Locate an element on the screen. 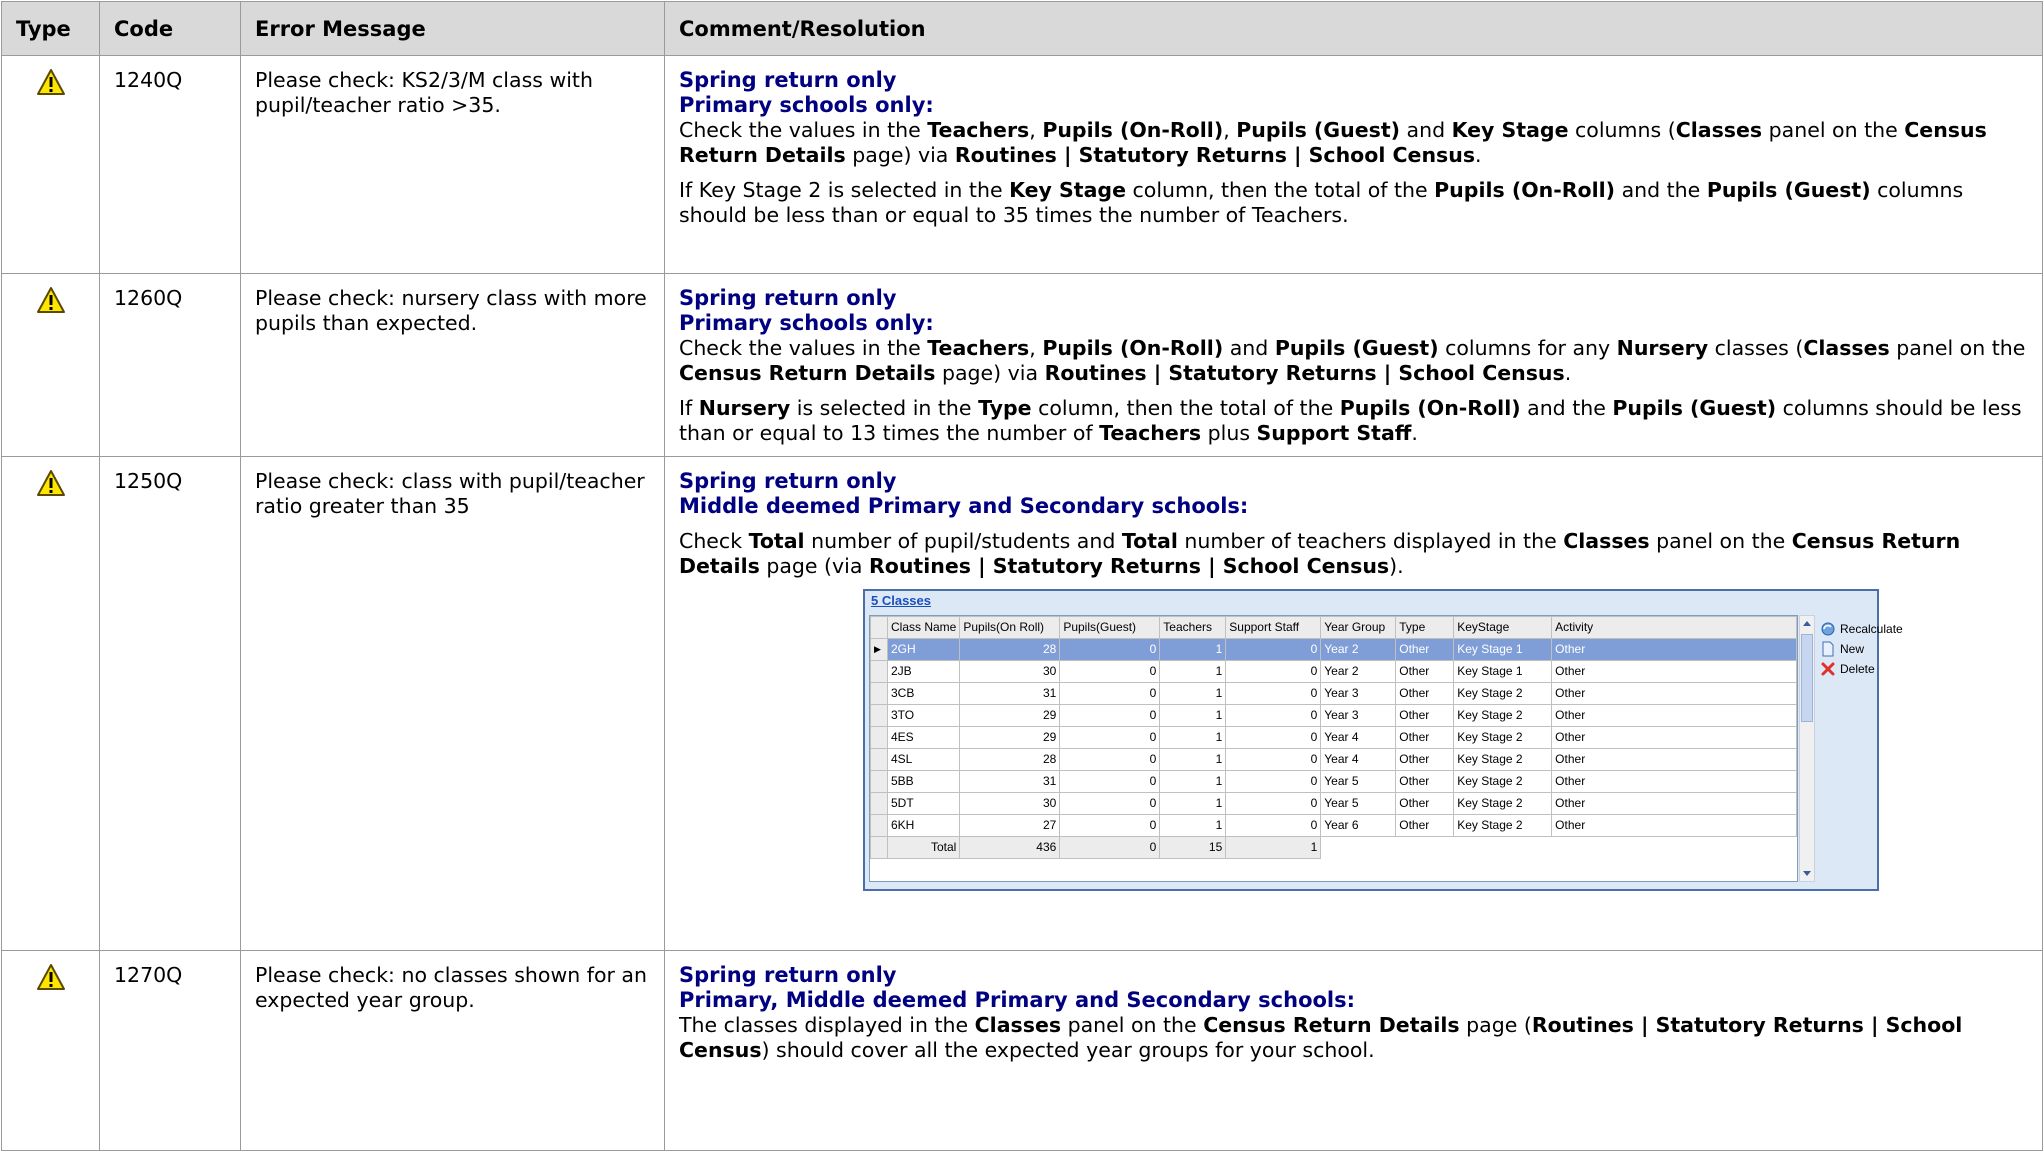  scrollbar is located at coordinates (1807, 748).